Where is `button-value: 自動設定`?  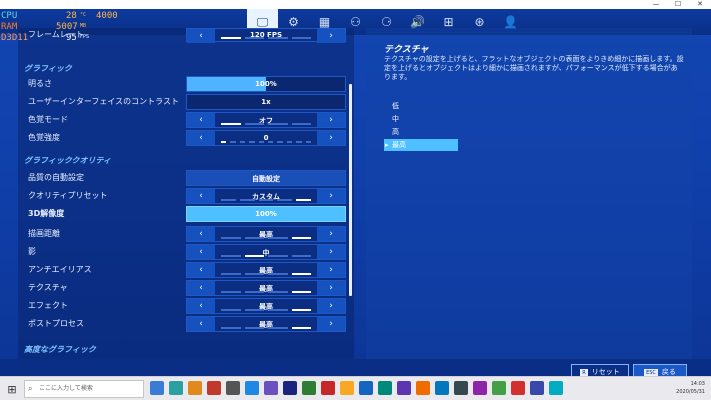 button-value: 自動設定 is located at coordinates (266, 179).